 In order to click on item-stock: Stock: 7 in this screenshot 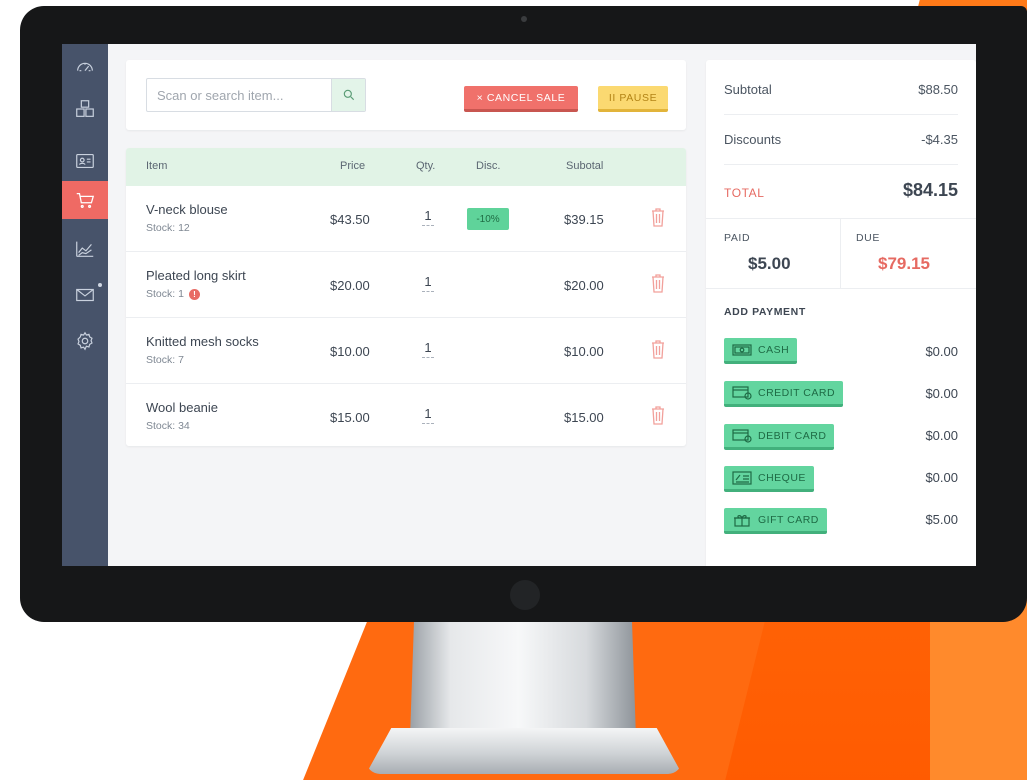, I will do `click(165, 360)`.